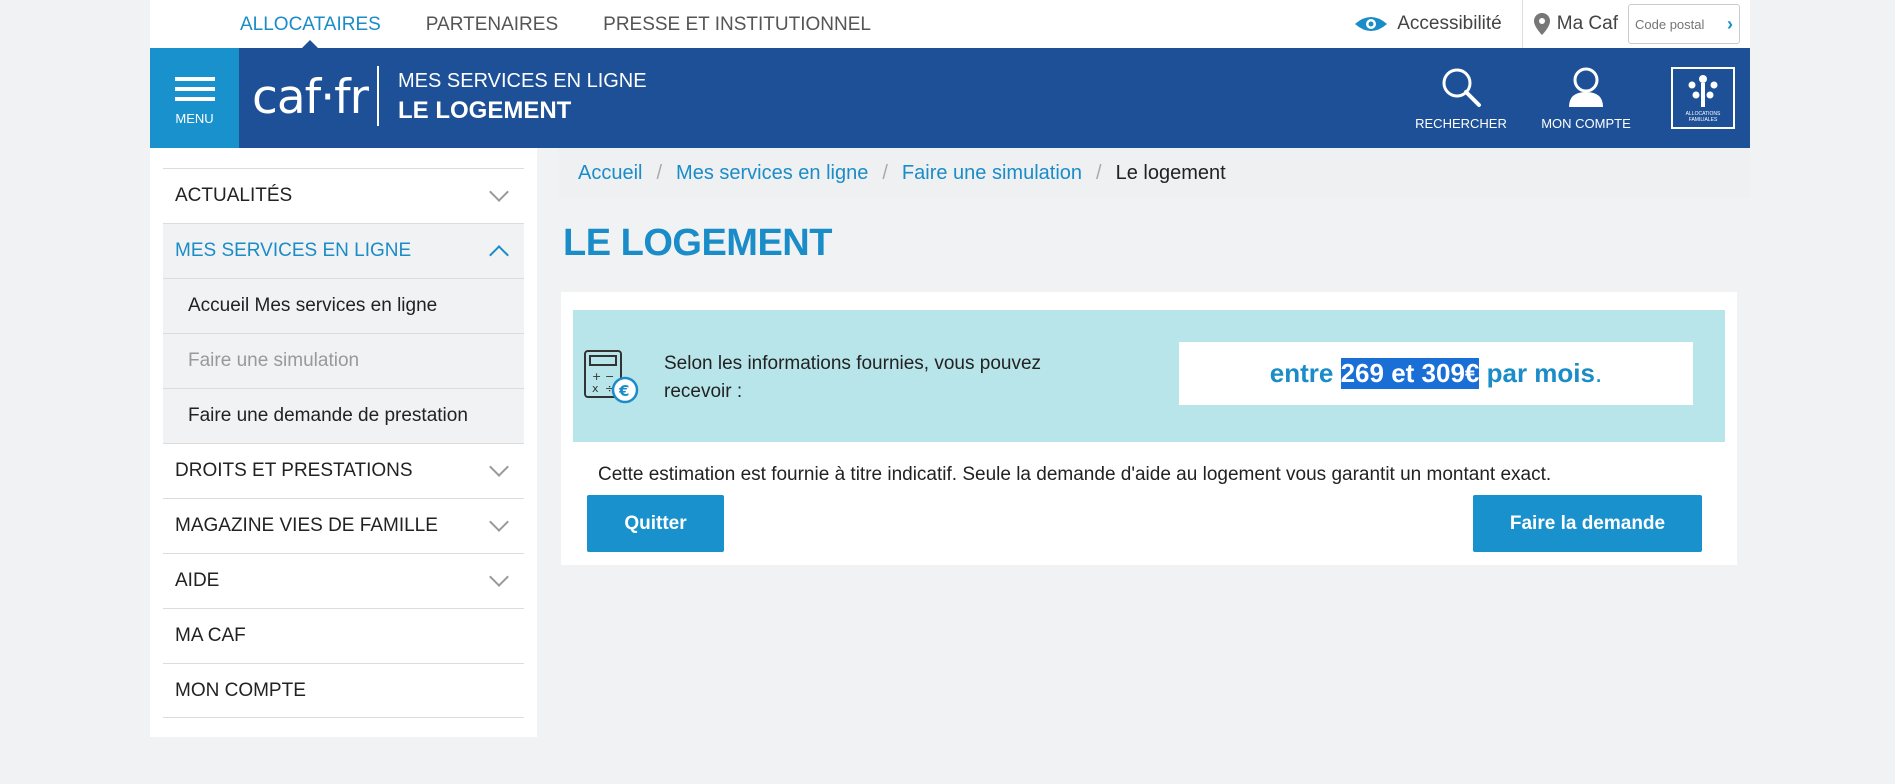 The width and height of the screenshot is (1895, 784). Describe the element at coordinates (655, 523) in the screenshot. I see `quit-button: Quitter` at that location.